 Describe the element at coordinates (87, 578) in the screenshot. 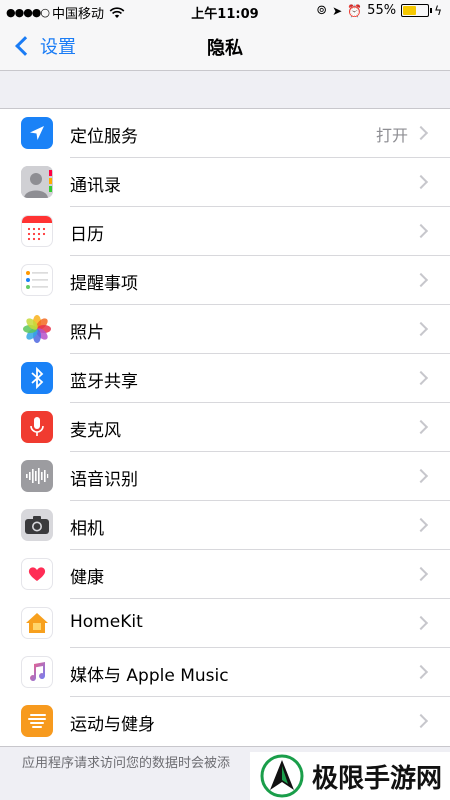

I see `item-label: 健康` at that location.